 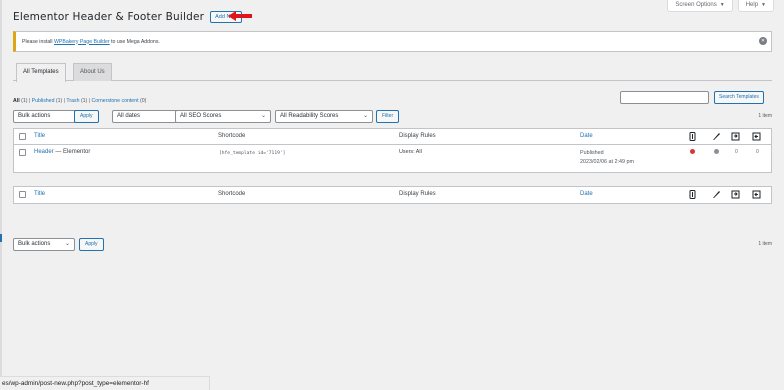 I want to click on apply-button-bottom: Apply, so click(x=91, y=244).